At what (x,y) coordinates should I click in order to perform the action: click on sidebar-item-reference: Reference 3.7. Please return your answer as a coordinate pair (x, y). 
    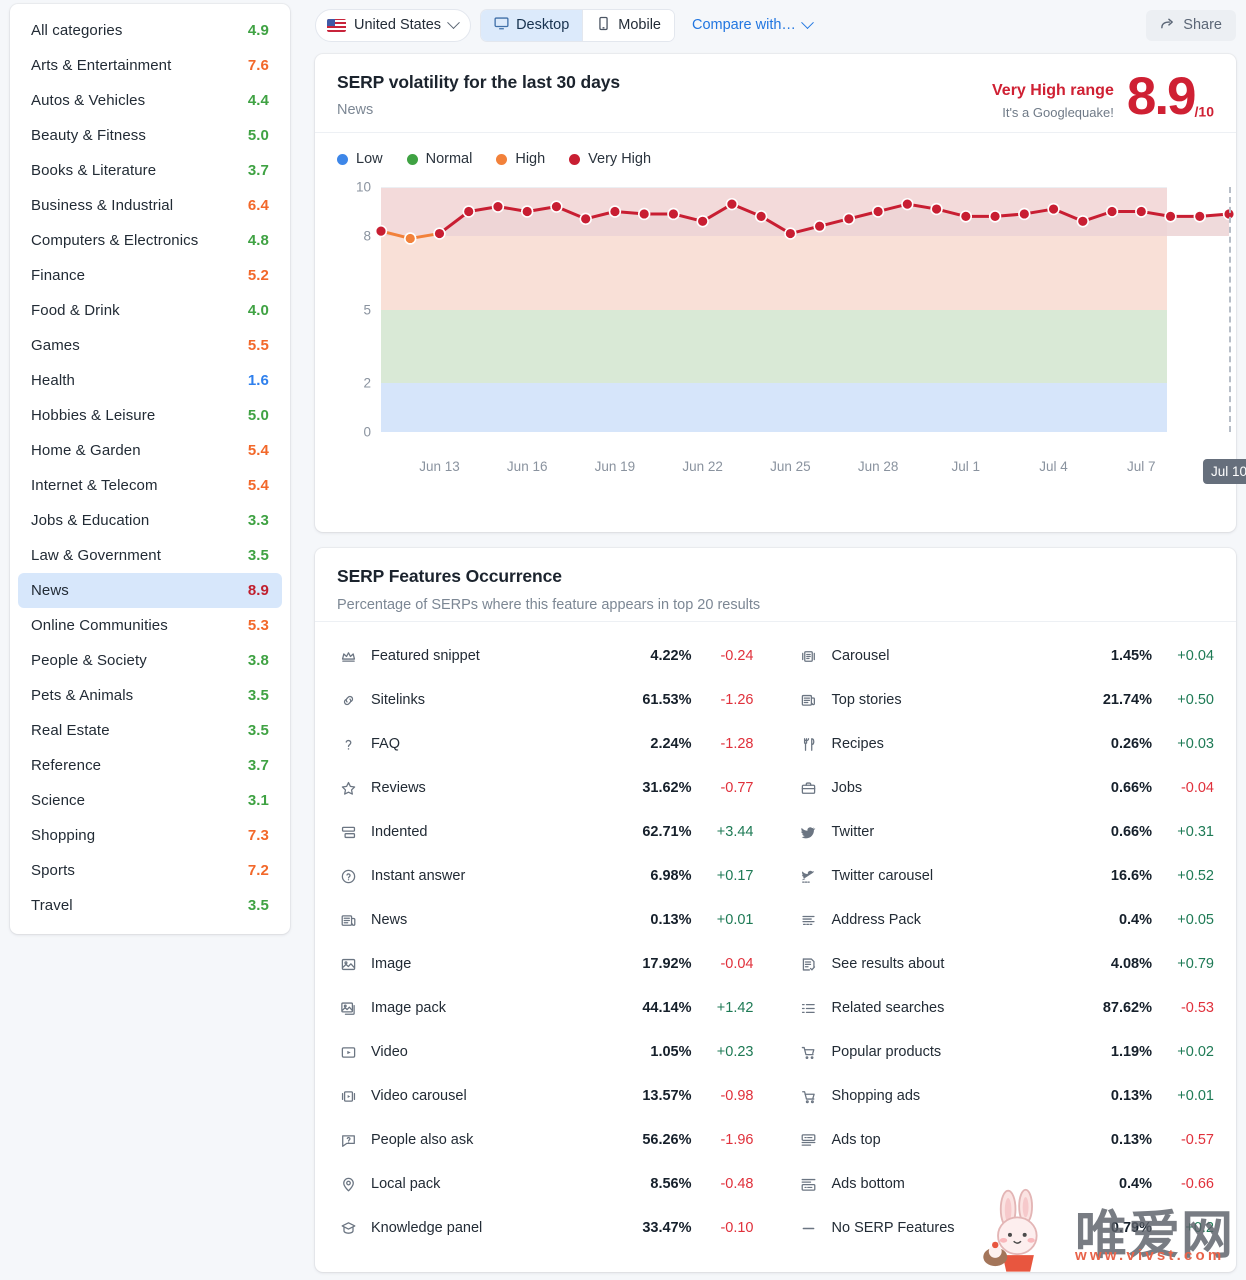
    Looking at the image, I should click on (150, 765).